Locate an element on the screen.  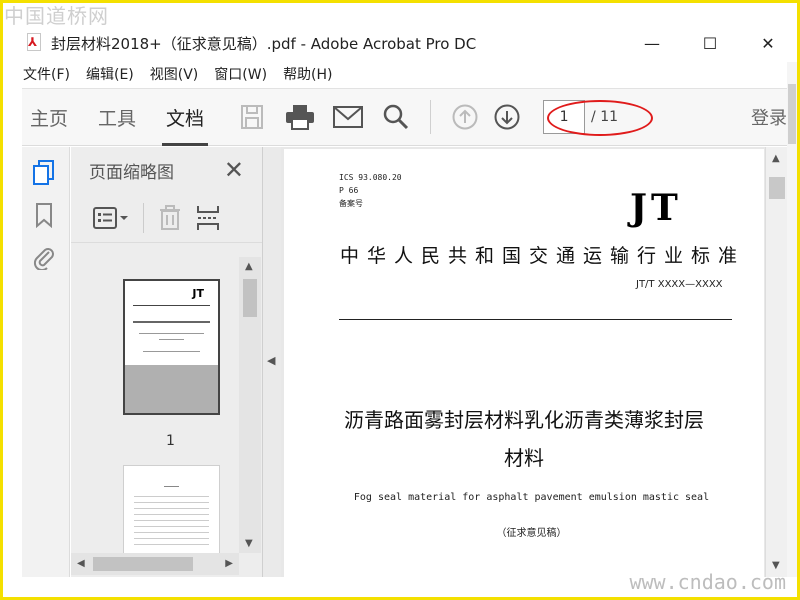
toolbar-separator is located at coordinates (431, 117).